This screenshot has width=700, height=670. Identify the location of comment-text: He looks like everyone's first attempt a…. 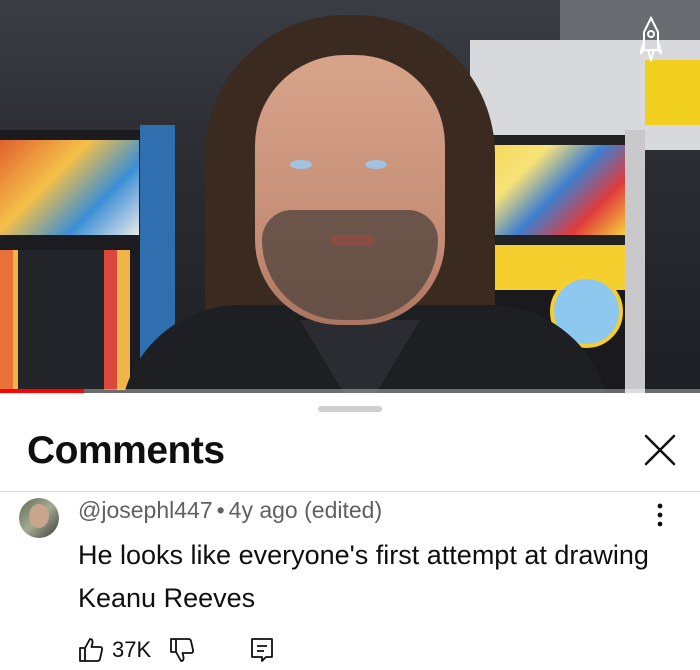
(363, 576).